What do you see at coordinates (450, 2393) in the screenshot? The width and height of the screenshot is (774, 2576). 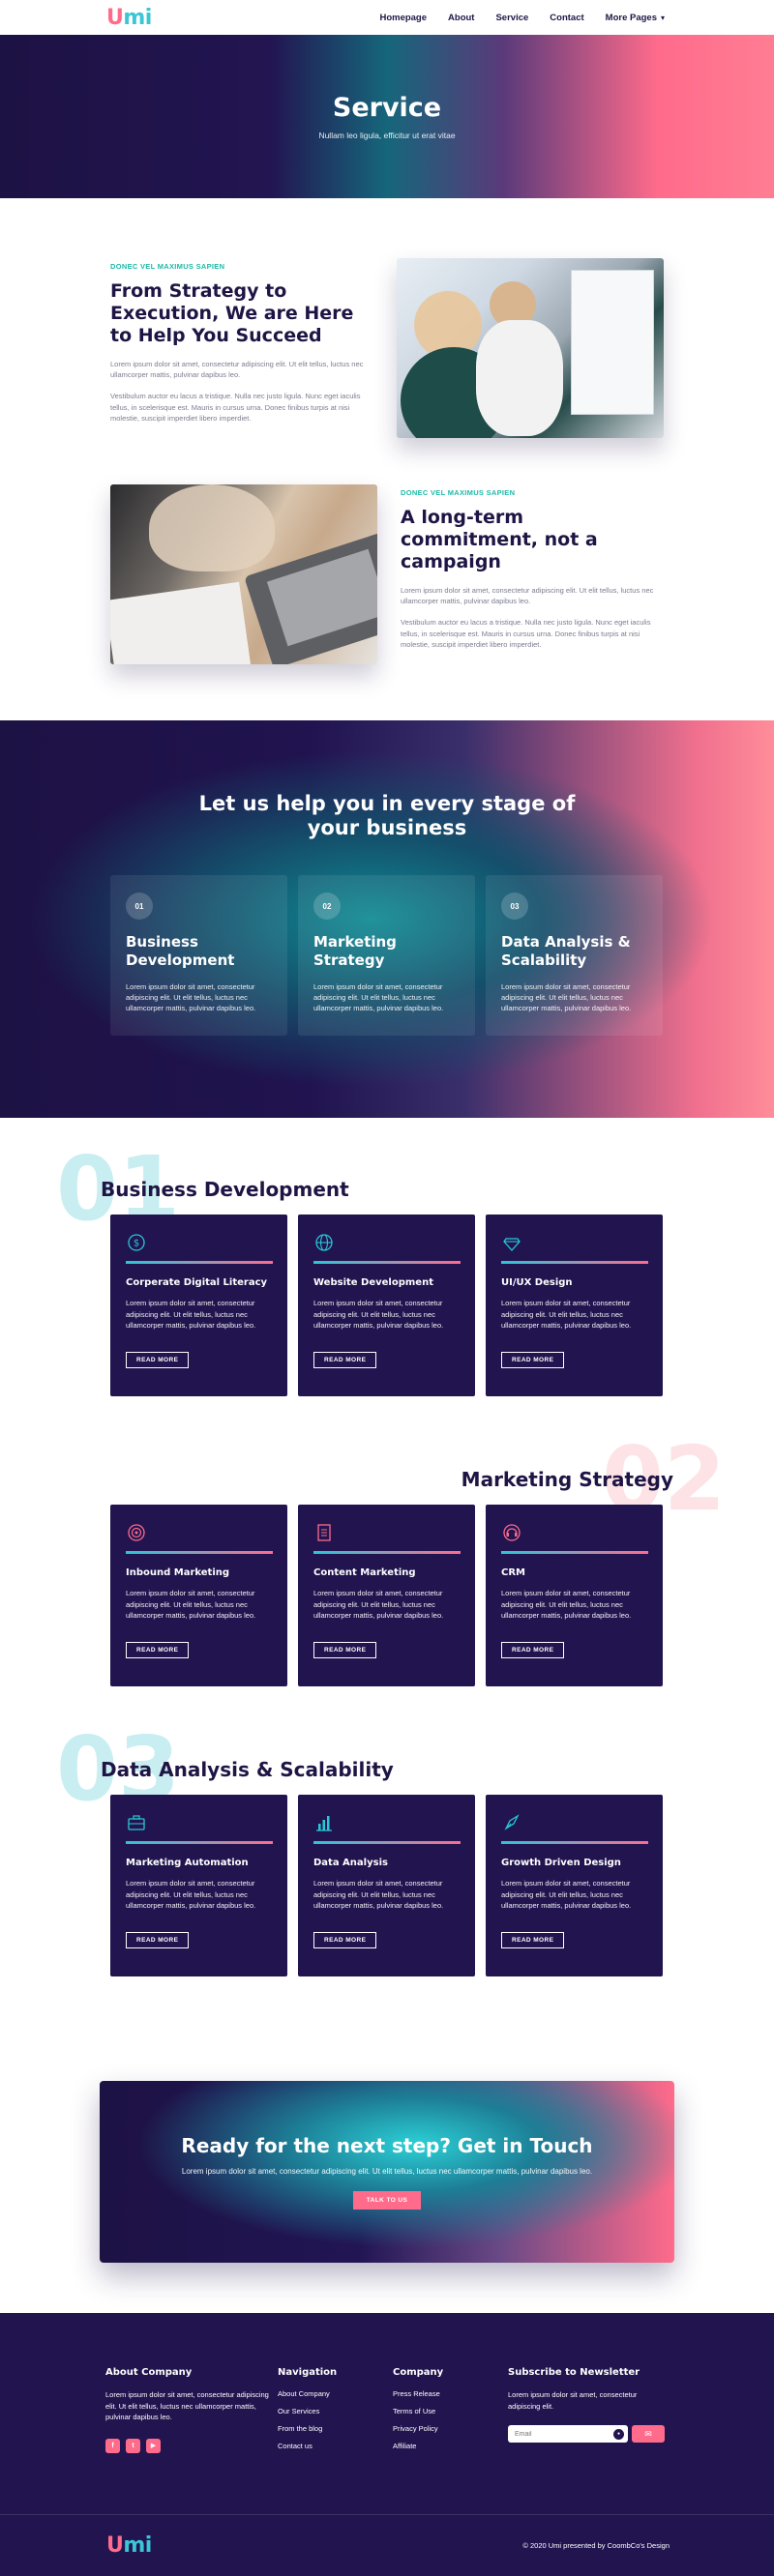 I see `footer-link: Press Release` at bounding box center [450, 2393].